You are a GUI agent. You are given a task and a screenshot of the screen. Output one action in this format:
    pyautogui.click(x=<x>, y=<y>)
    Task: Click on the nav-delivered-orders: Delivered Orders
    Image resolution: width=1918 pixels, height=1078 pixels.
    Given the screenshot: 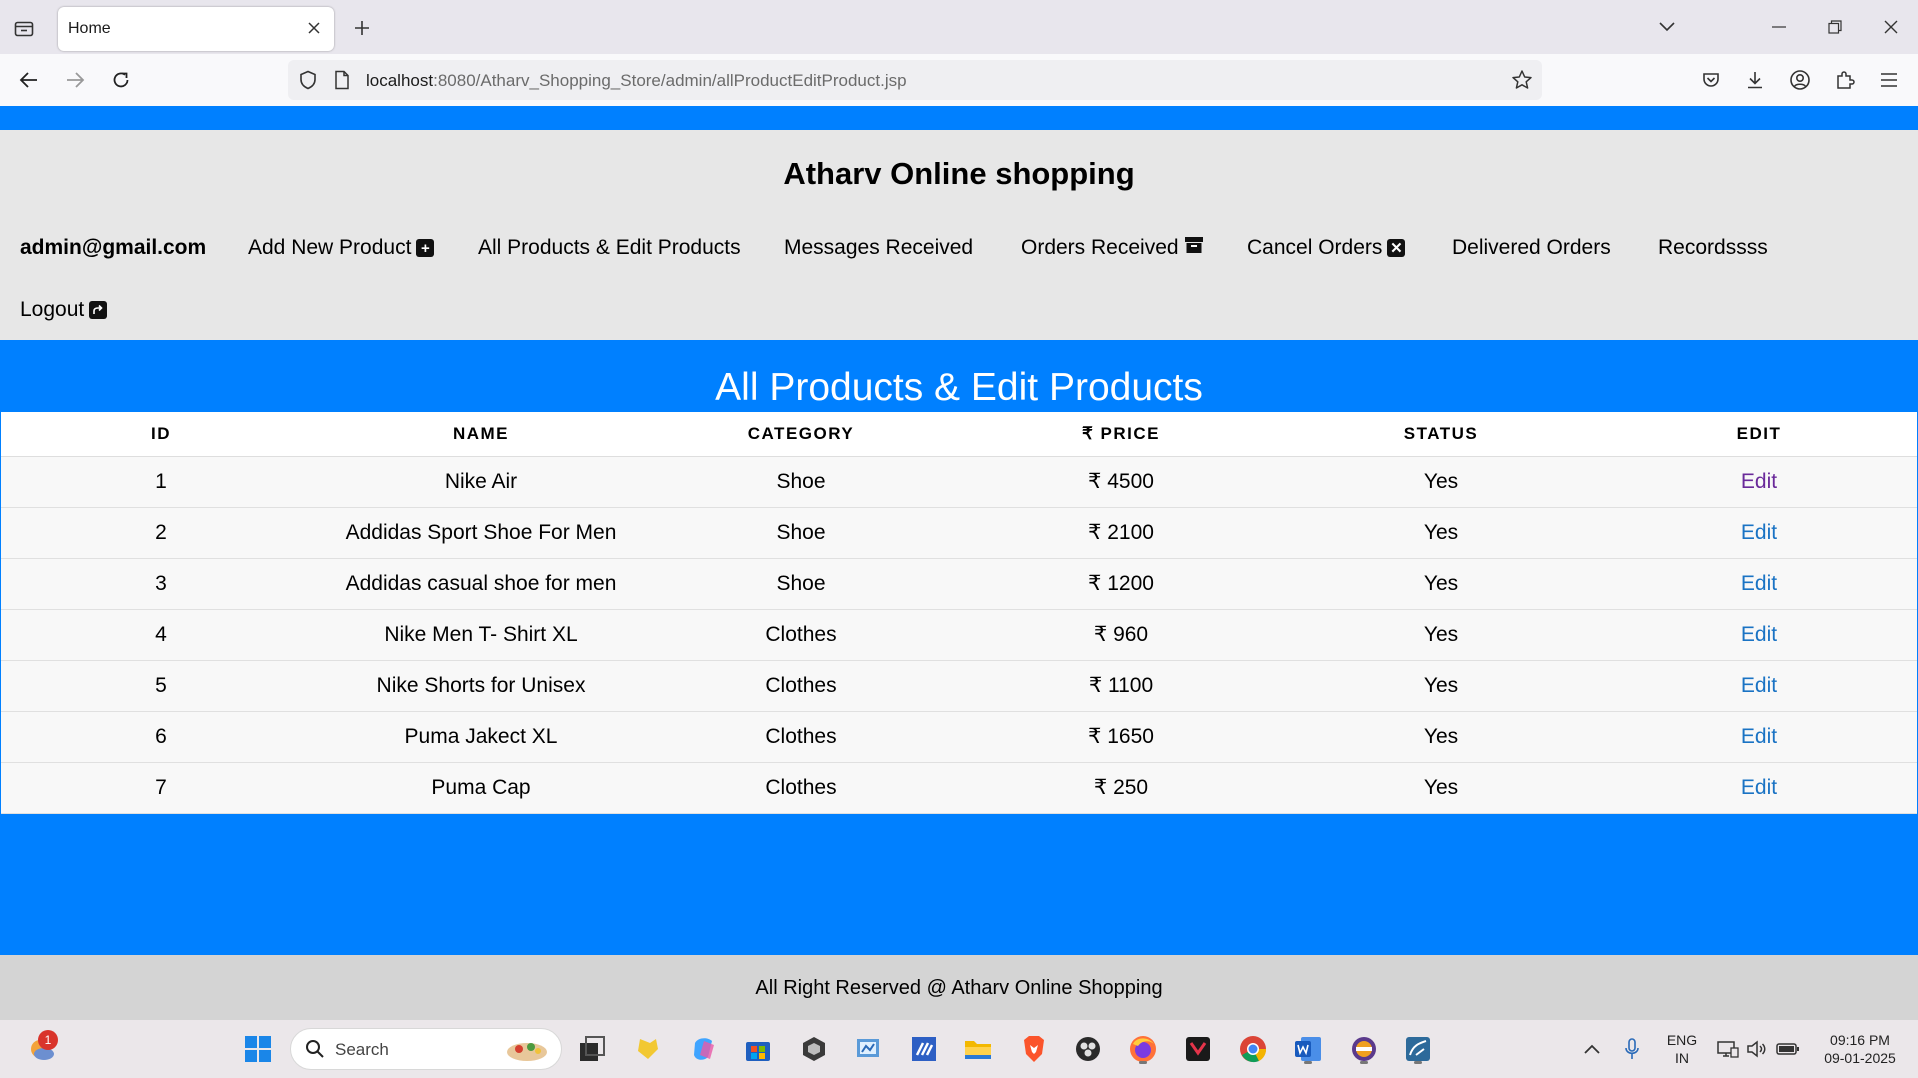 What is the action you would take?
    pyautogui.click(x=1531, y=248)
    